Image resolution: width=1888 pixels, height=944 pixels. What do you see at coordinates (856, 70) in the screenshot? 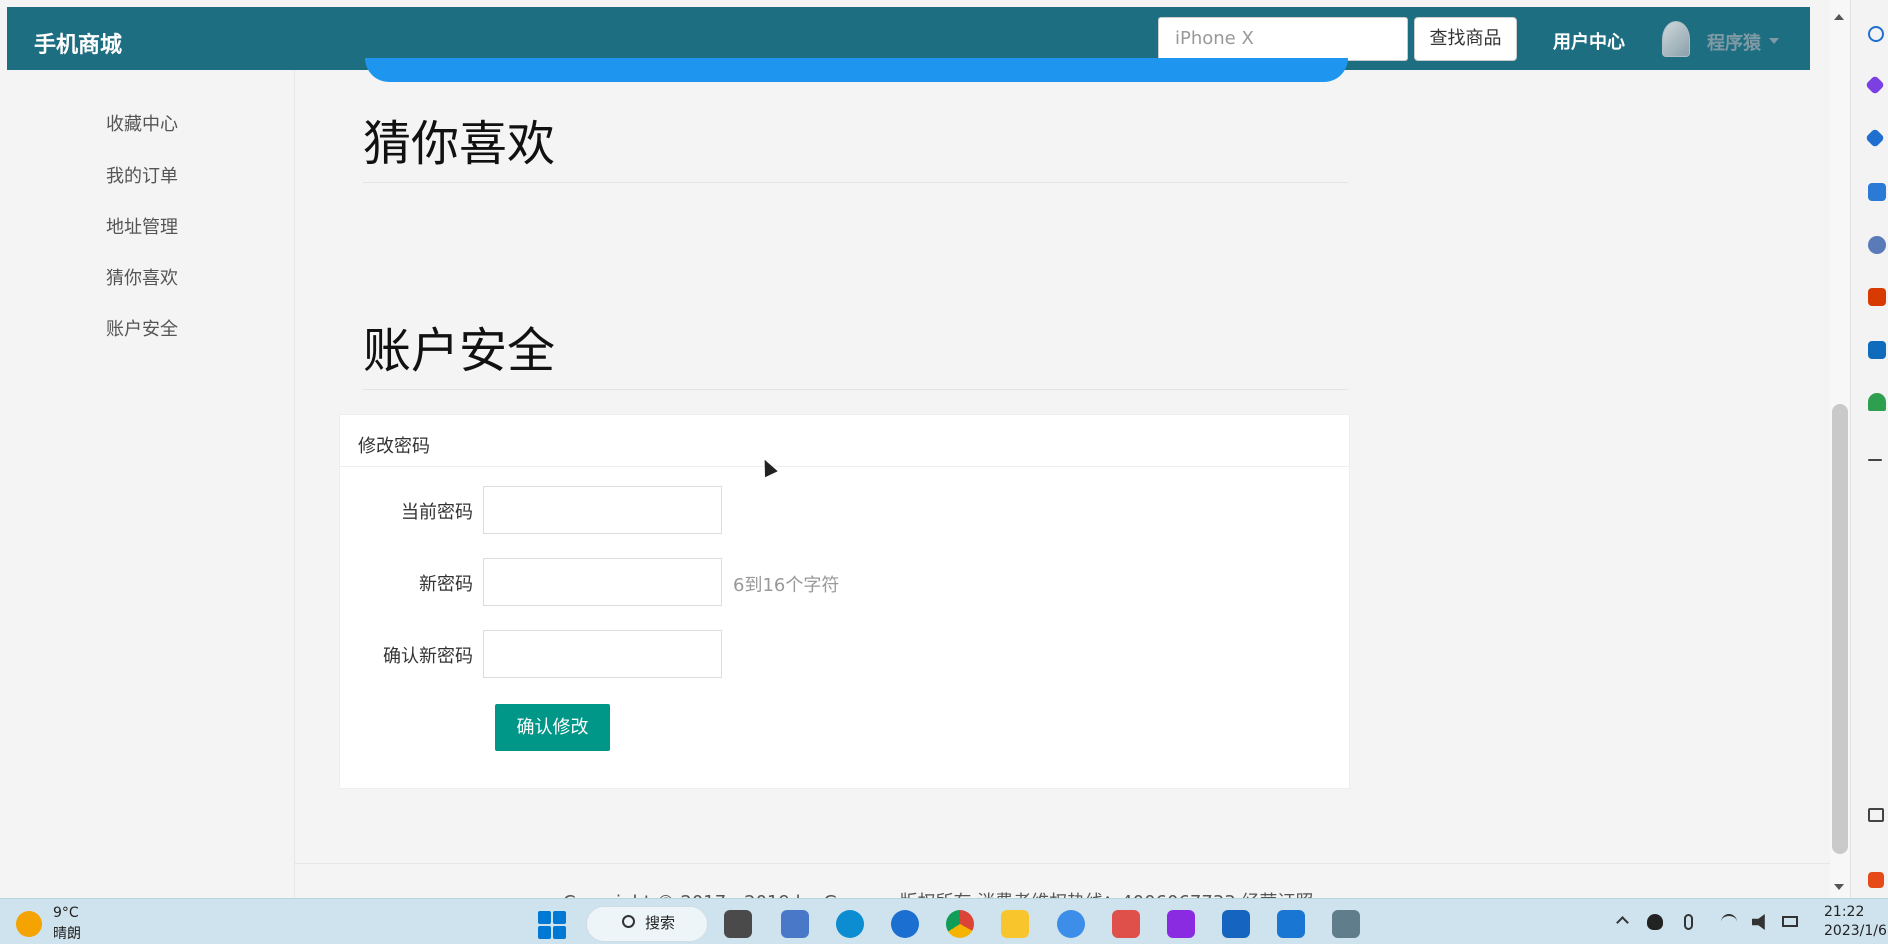
I see `banner-strip` at bounding box center [856, 70].